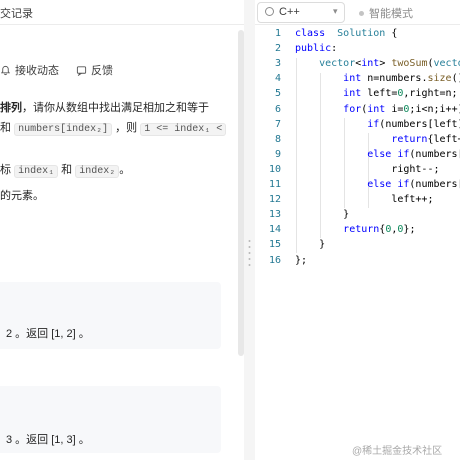 This screenshot has height=460, width=460. Describe the element at coordinates (434, 109) in the screenshot. I see `code-token: ;i<n;i++)` at that location.